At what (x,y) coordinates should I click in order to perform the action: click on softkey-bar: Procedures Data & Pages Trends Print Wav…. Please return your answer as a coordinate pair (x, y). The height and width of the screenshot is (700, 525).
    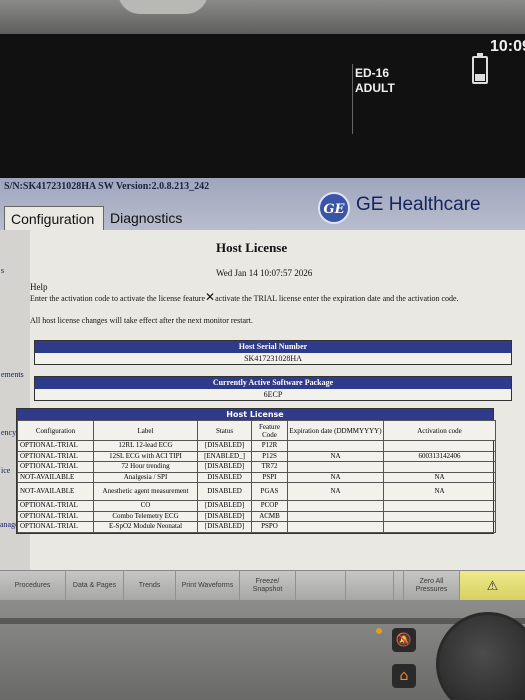
    Looking at the image, I should click on (262, 585).